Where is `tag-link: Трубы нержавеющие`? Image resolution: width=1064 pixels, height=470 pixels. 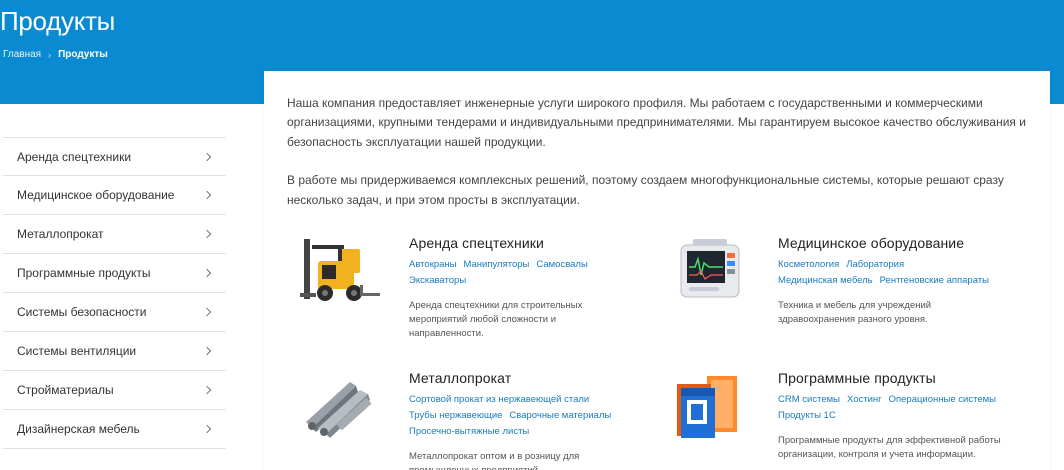 tag-link: Трубы нержавеющие is located at coordinates (455, 415).